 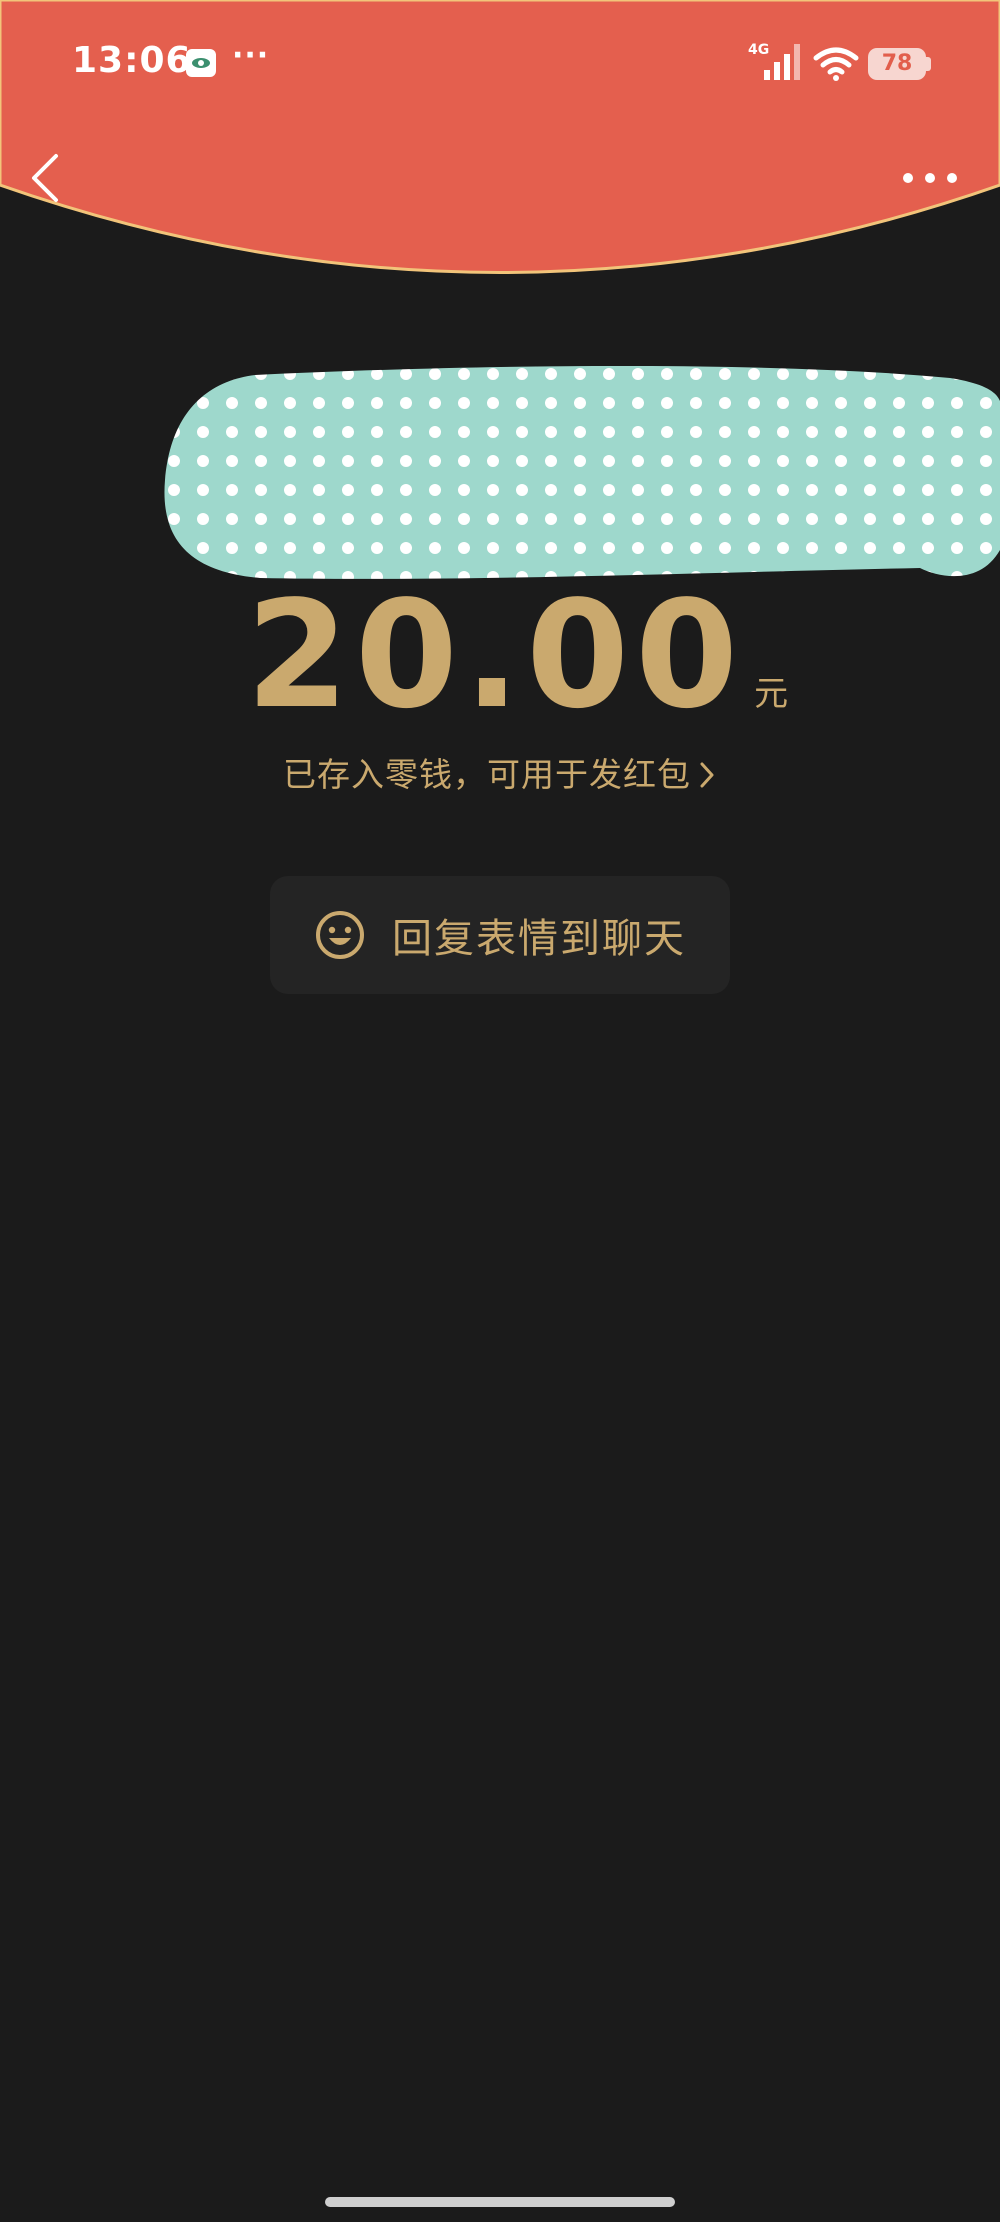 What do you see at coordinates (251, 55) in the screenshot?
I see `notification-dots: ···` at bounding box center [251, 55].